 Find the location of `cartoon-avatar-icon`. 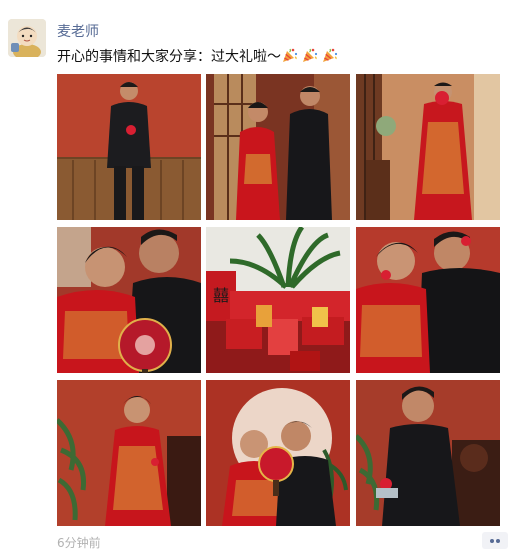

cartoon-avatar-icon is located at coordinates (27, 38).